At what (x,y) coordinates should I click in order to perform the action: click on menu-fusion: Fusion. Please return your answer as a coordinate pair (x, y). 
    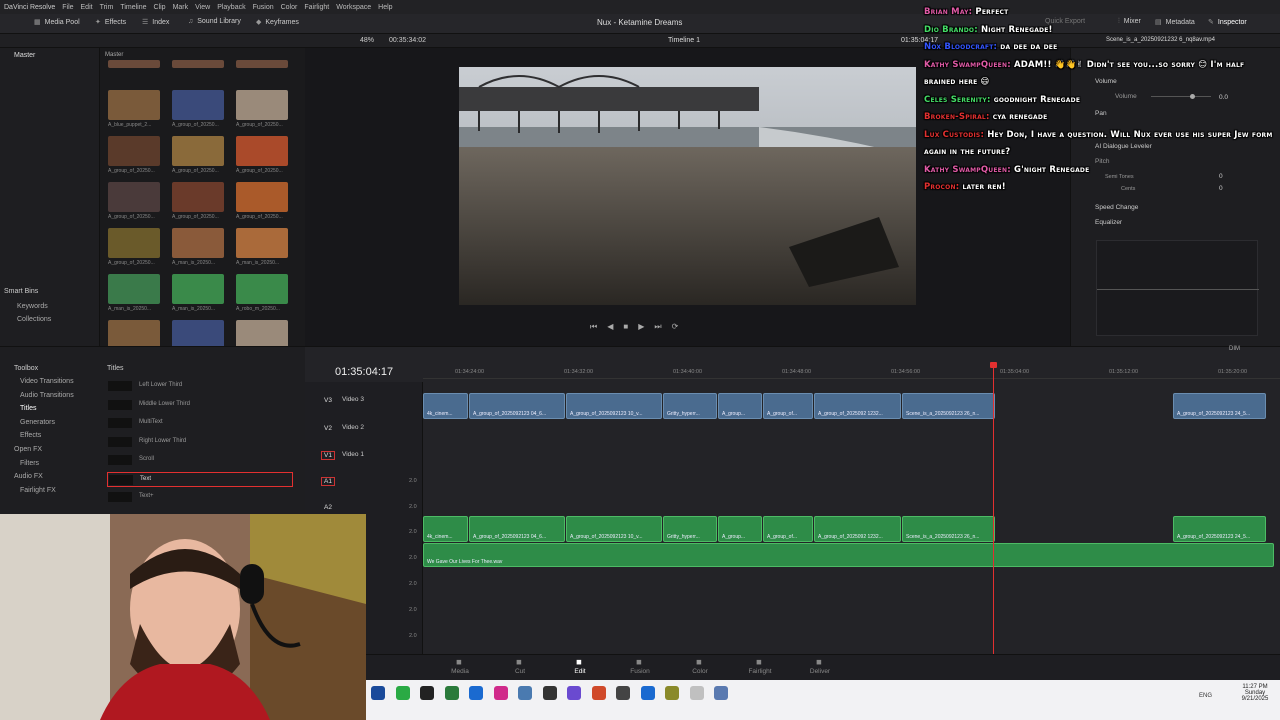
    Looking at the image, I should click on (263, 7).